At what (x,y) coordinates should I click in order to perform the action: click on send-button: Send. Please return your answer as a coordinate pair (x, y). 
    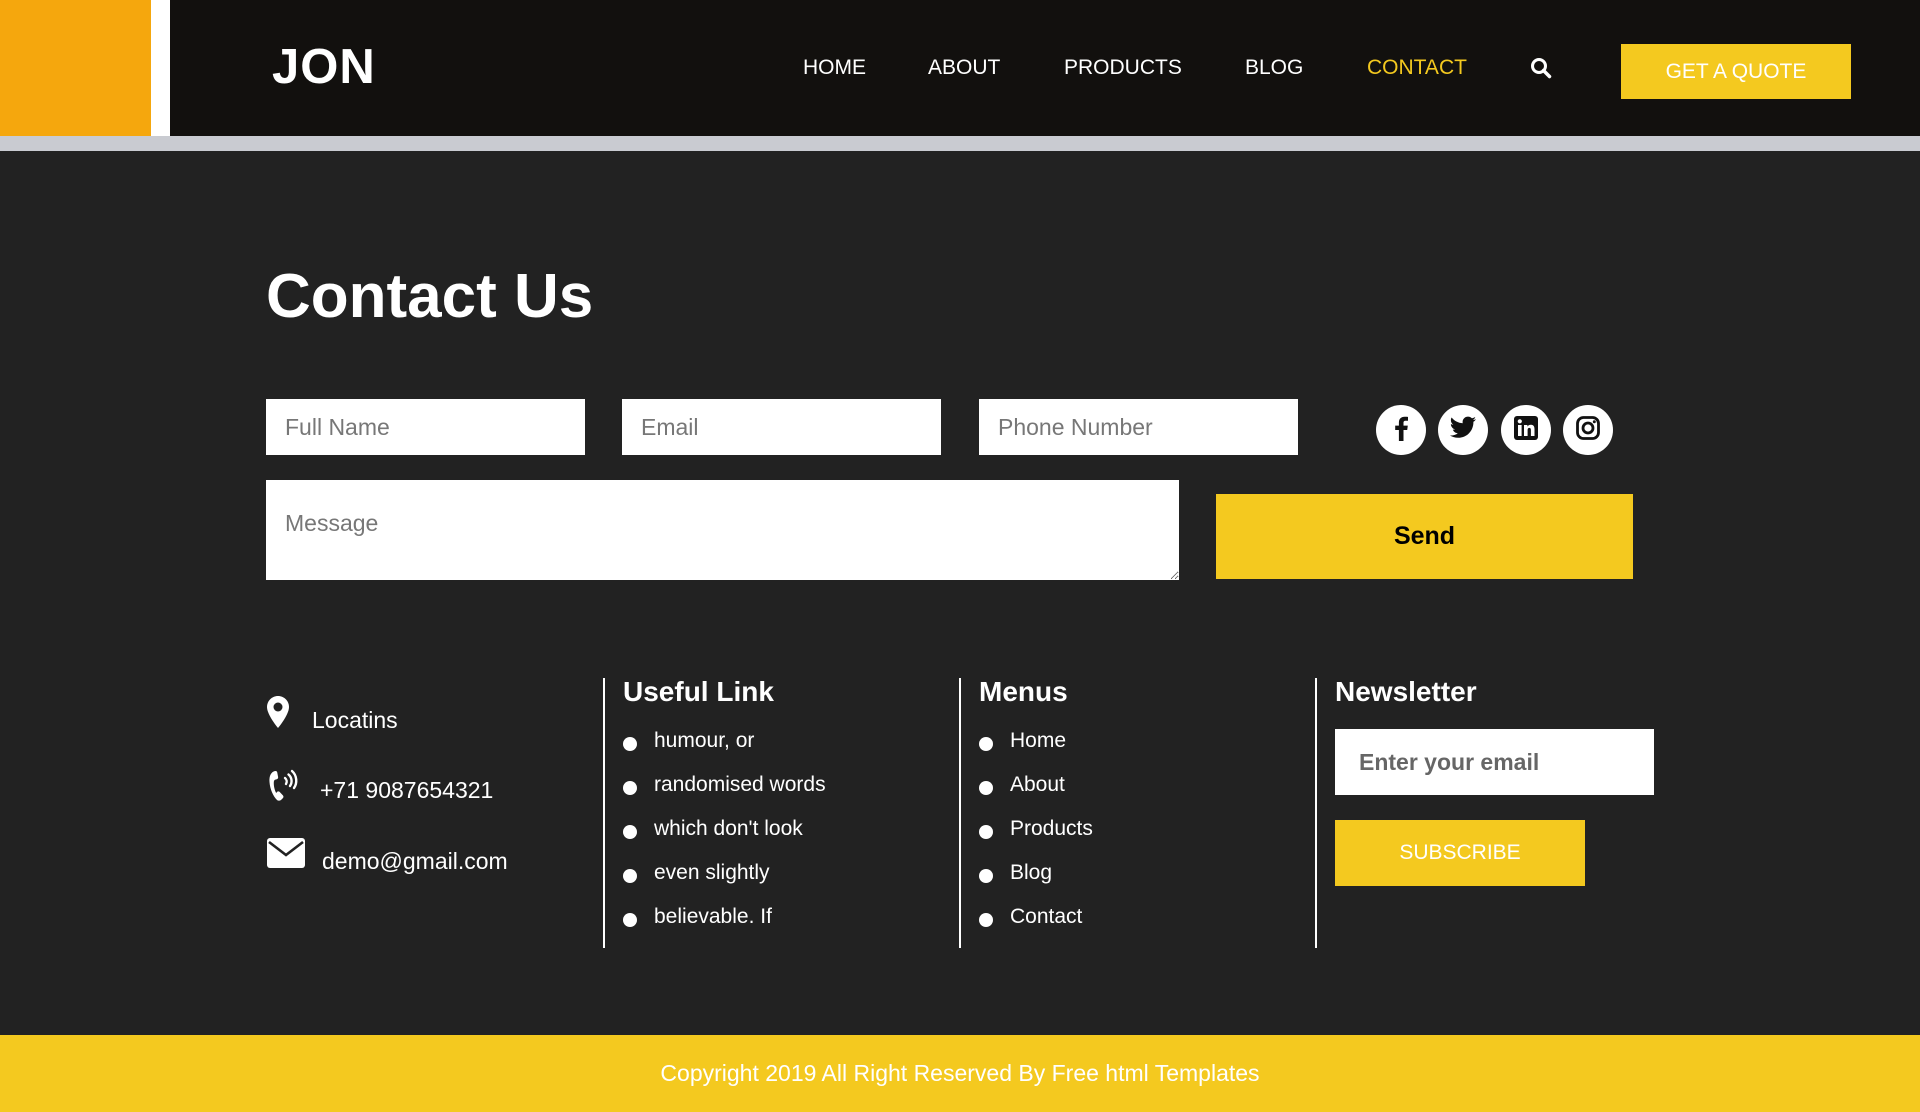
    Looking at the image, I should click on (1424, 536).